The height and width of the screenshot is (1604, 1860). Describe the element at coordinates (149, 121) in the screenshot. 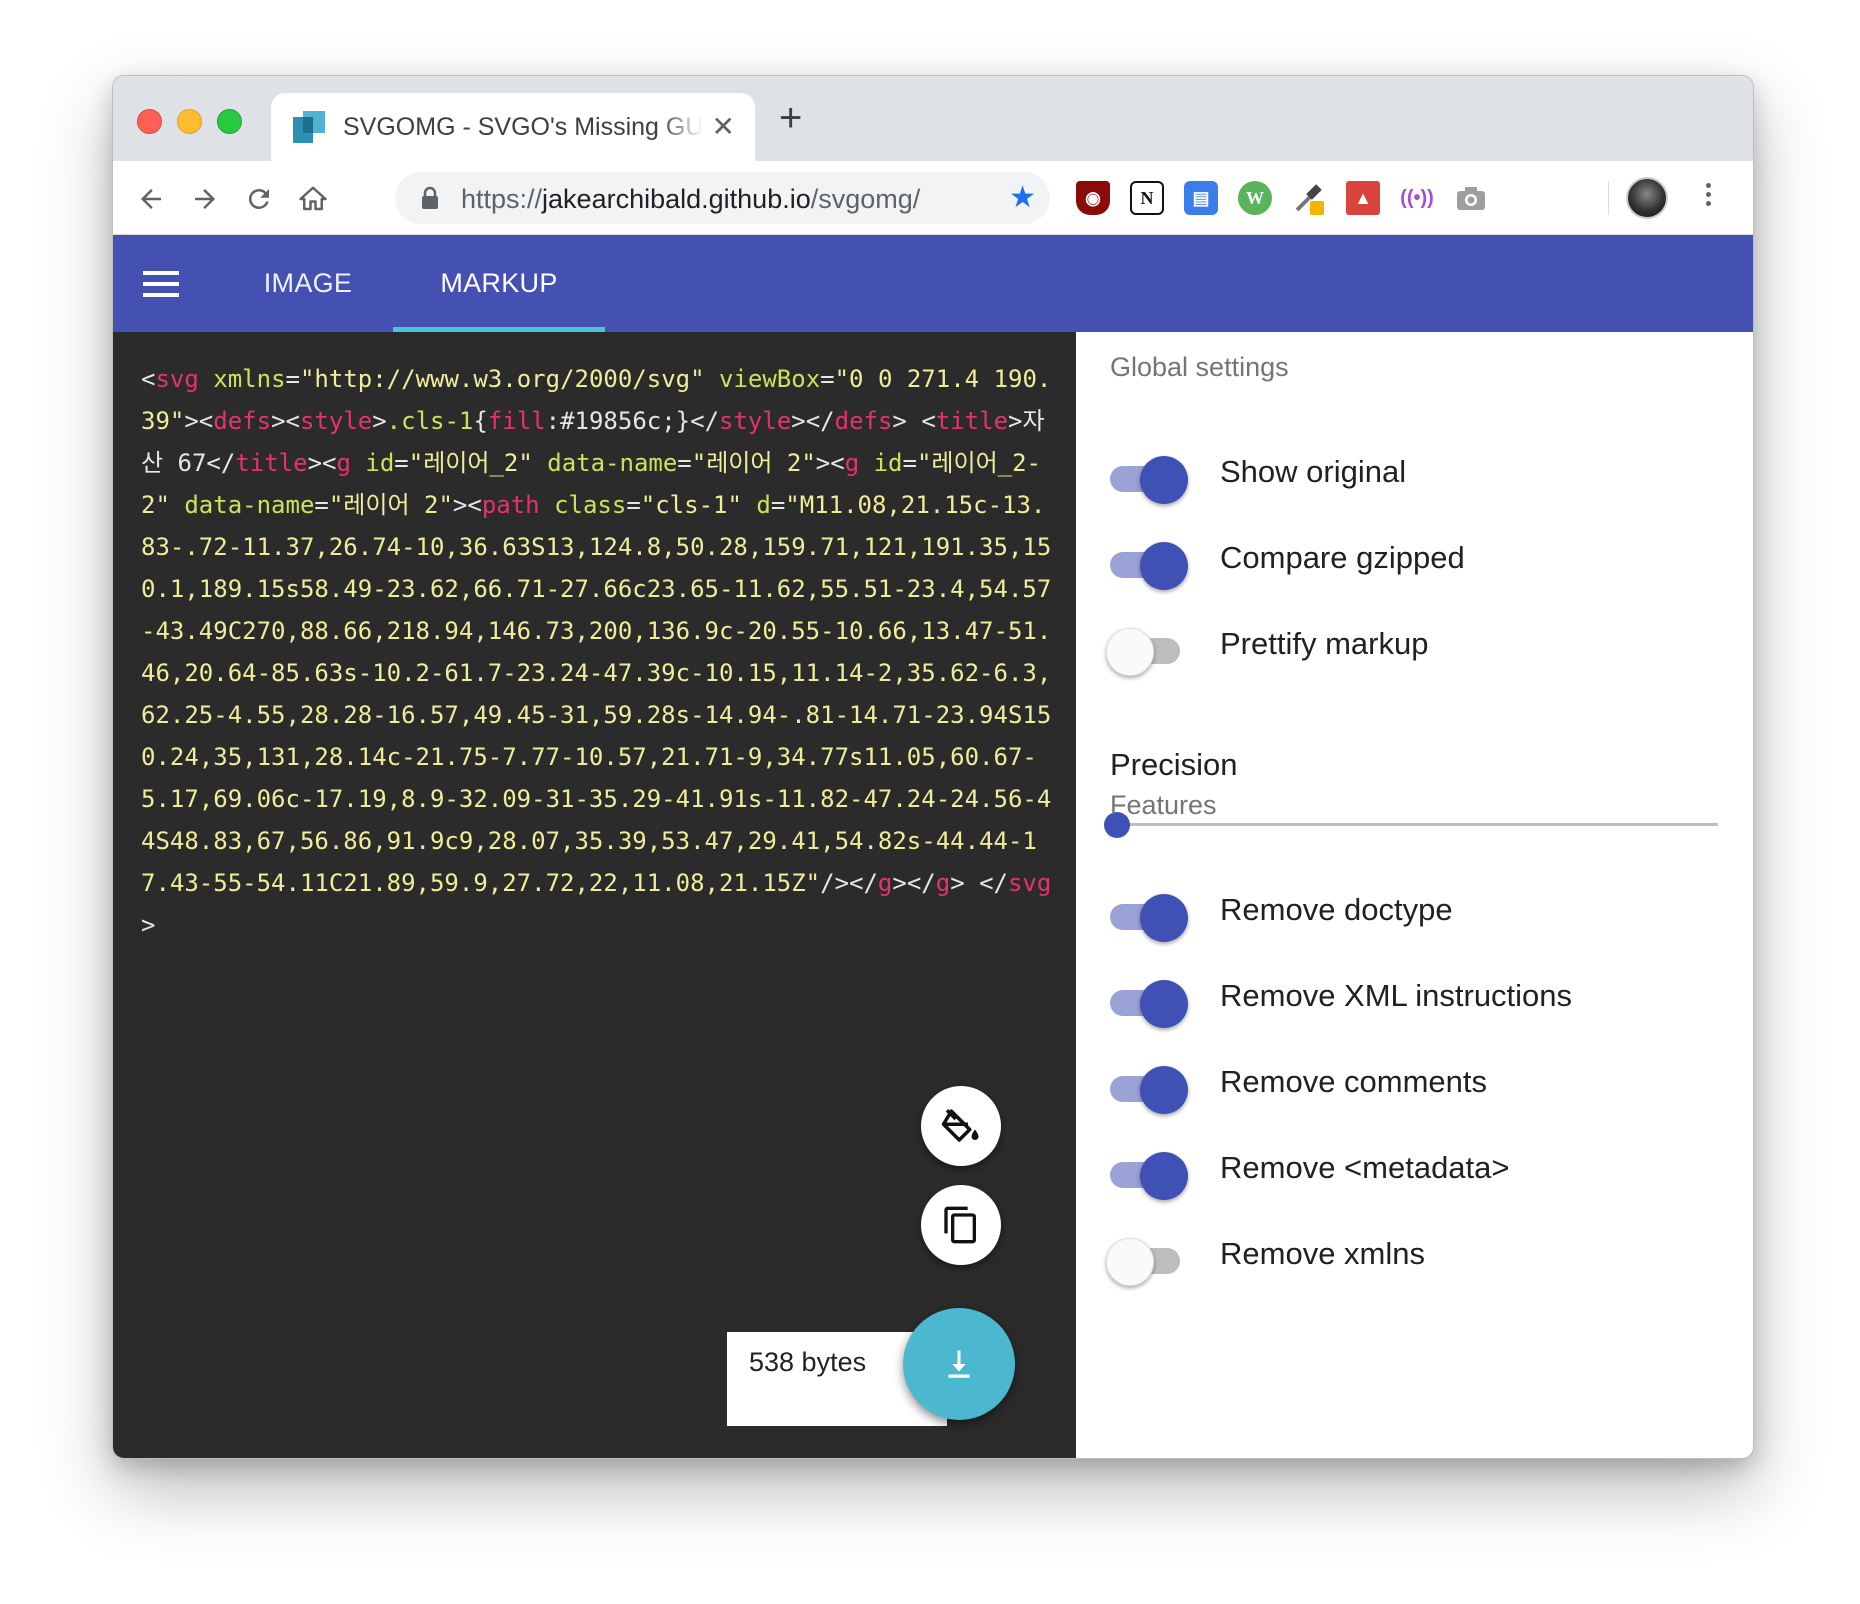

I see `close-window-button` at that location.